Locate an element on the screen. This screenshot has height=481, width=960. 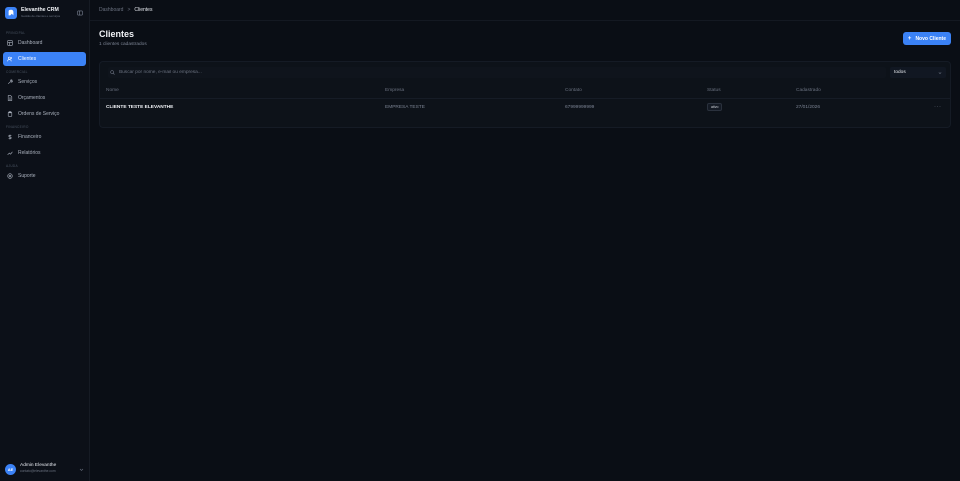
column-header-nome: Nome is located at coordinates (242, 91).